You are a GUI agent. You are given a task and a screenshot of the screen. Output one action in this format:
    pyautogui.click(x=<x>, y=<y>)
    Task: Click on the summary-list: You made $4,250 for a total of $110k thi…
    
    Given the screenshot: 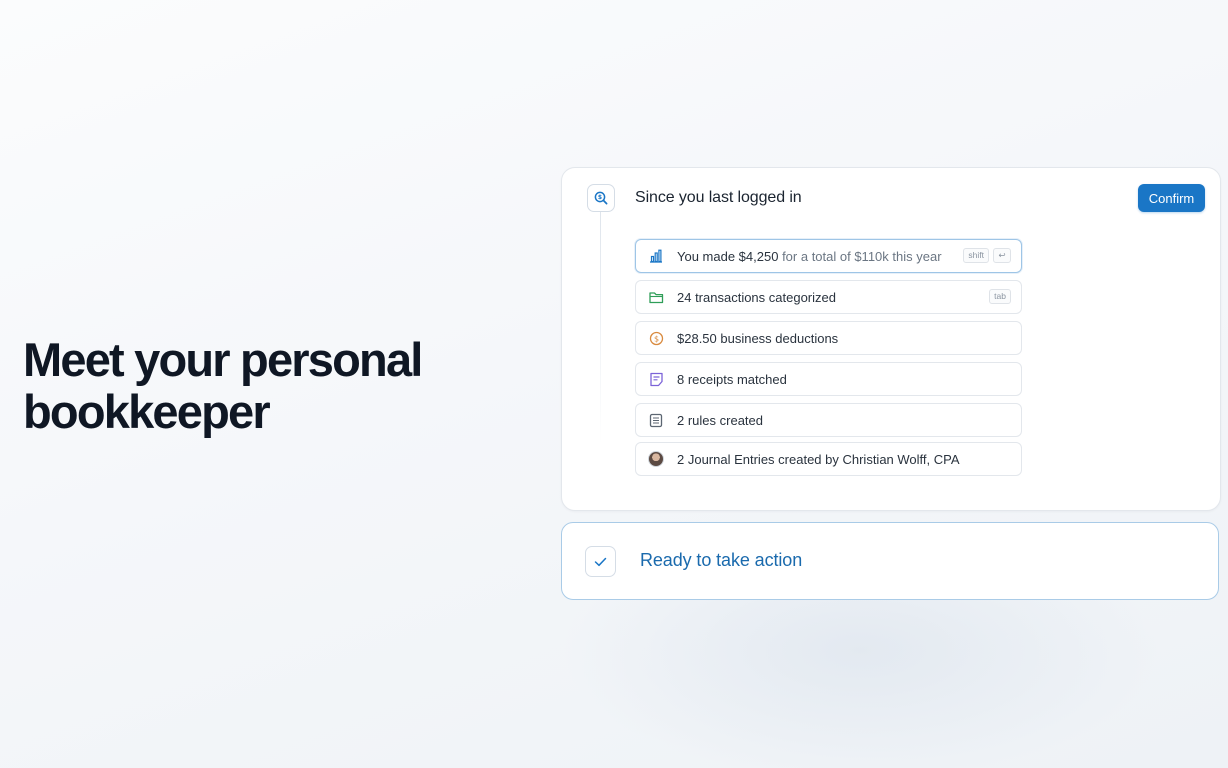 What is the action you would take?
    pyautogui.click(x=828, y=361)
    